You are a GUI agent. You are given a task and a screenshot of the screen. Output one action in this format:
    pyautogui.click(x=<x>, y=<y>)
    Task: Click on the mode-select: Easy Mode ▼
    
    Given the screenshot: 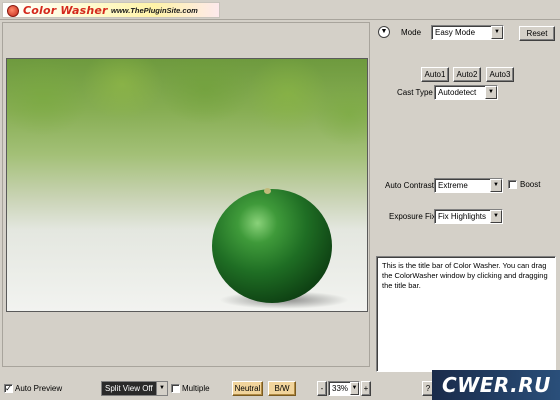 What is the action you would take?
    pyautogui.click(x=467, y=32)
    